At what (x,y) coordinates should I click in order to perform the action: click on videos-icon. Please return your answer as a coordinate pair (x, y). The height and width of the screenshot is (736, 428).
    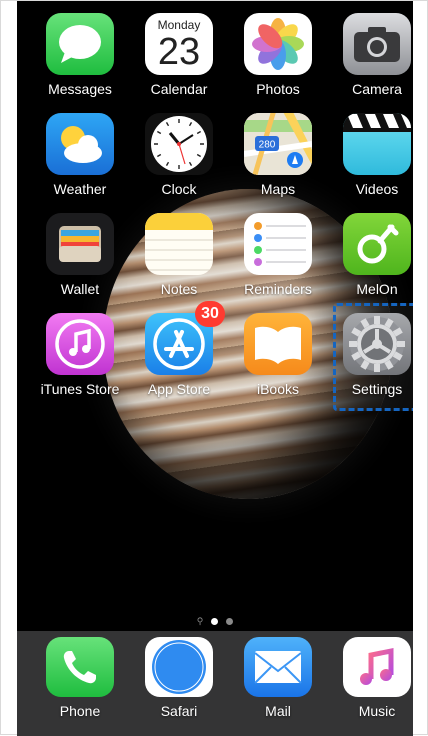
    Looking at the image, I should click on (377, 144).